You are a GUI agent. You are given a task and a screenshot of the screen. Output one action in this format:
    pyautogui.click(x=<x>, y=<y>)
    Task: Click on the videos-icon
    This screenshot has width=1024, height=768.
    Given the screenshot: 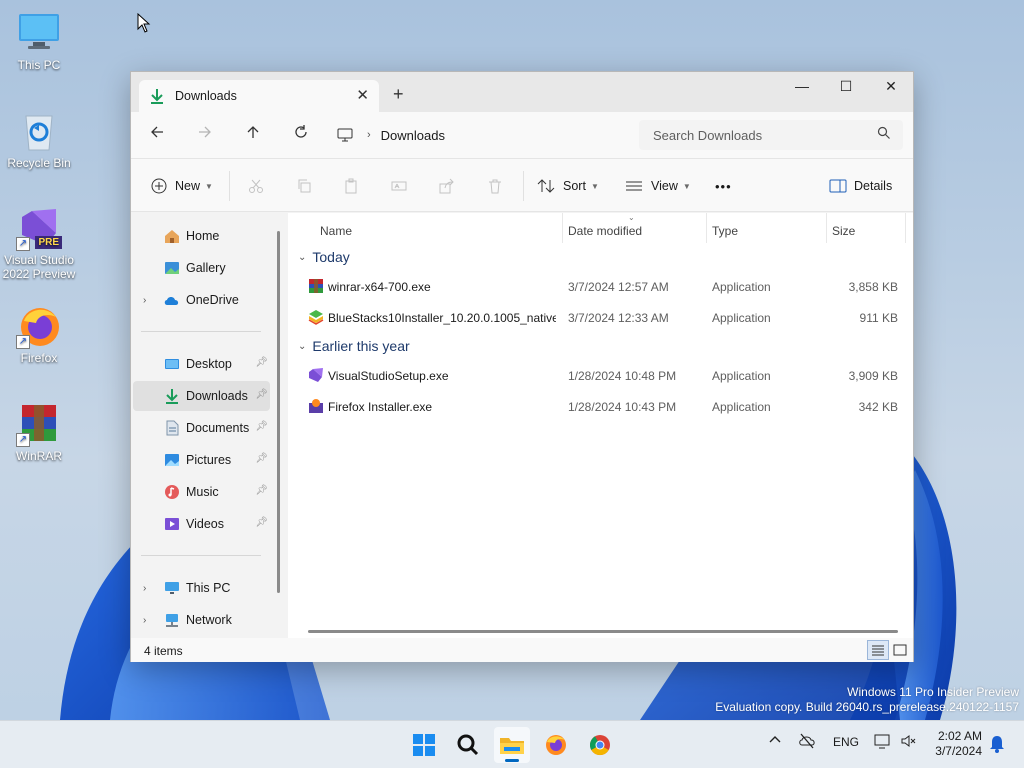 What is the action you would take?
    pyautogui.click(x=172, y=524)
    